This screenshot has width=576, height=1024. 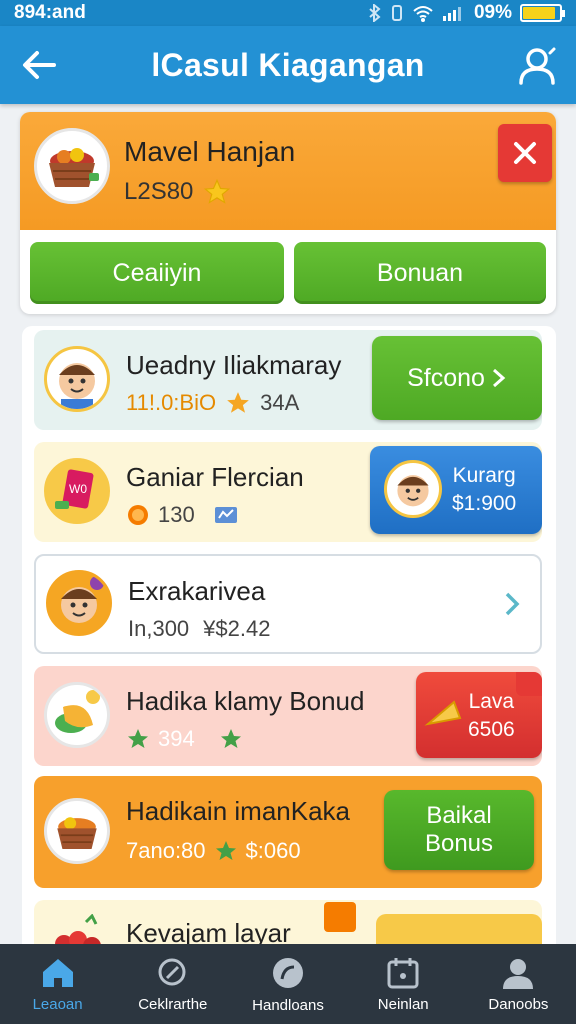 I want to click on status-time: 894:and, so click(x=50, y=12).